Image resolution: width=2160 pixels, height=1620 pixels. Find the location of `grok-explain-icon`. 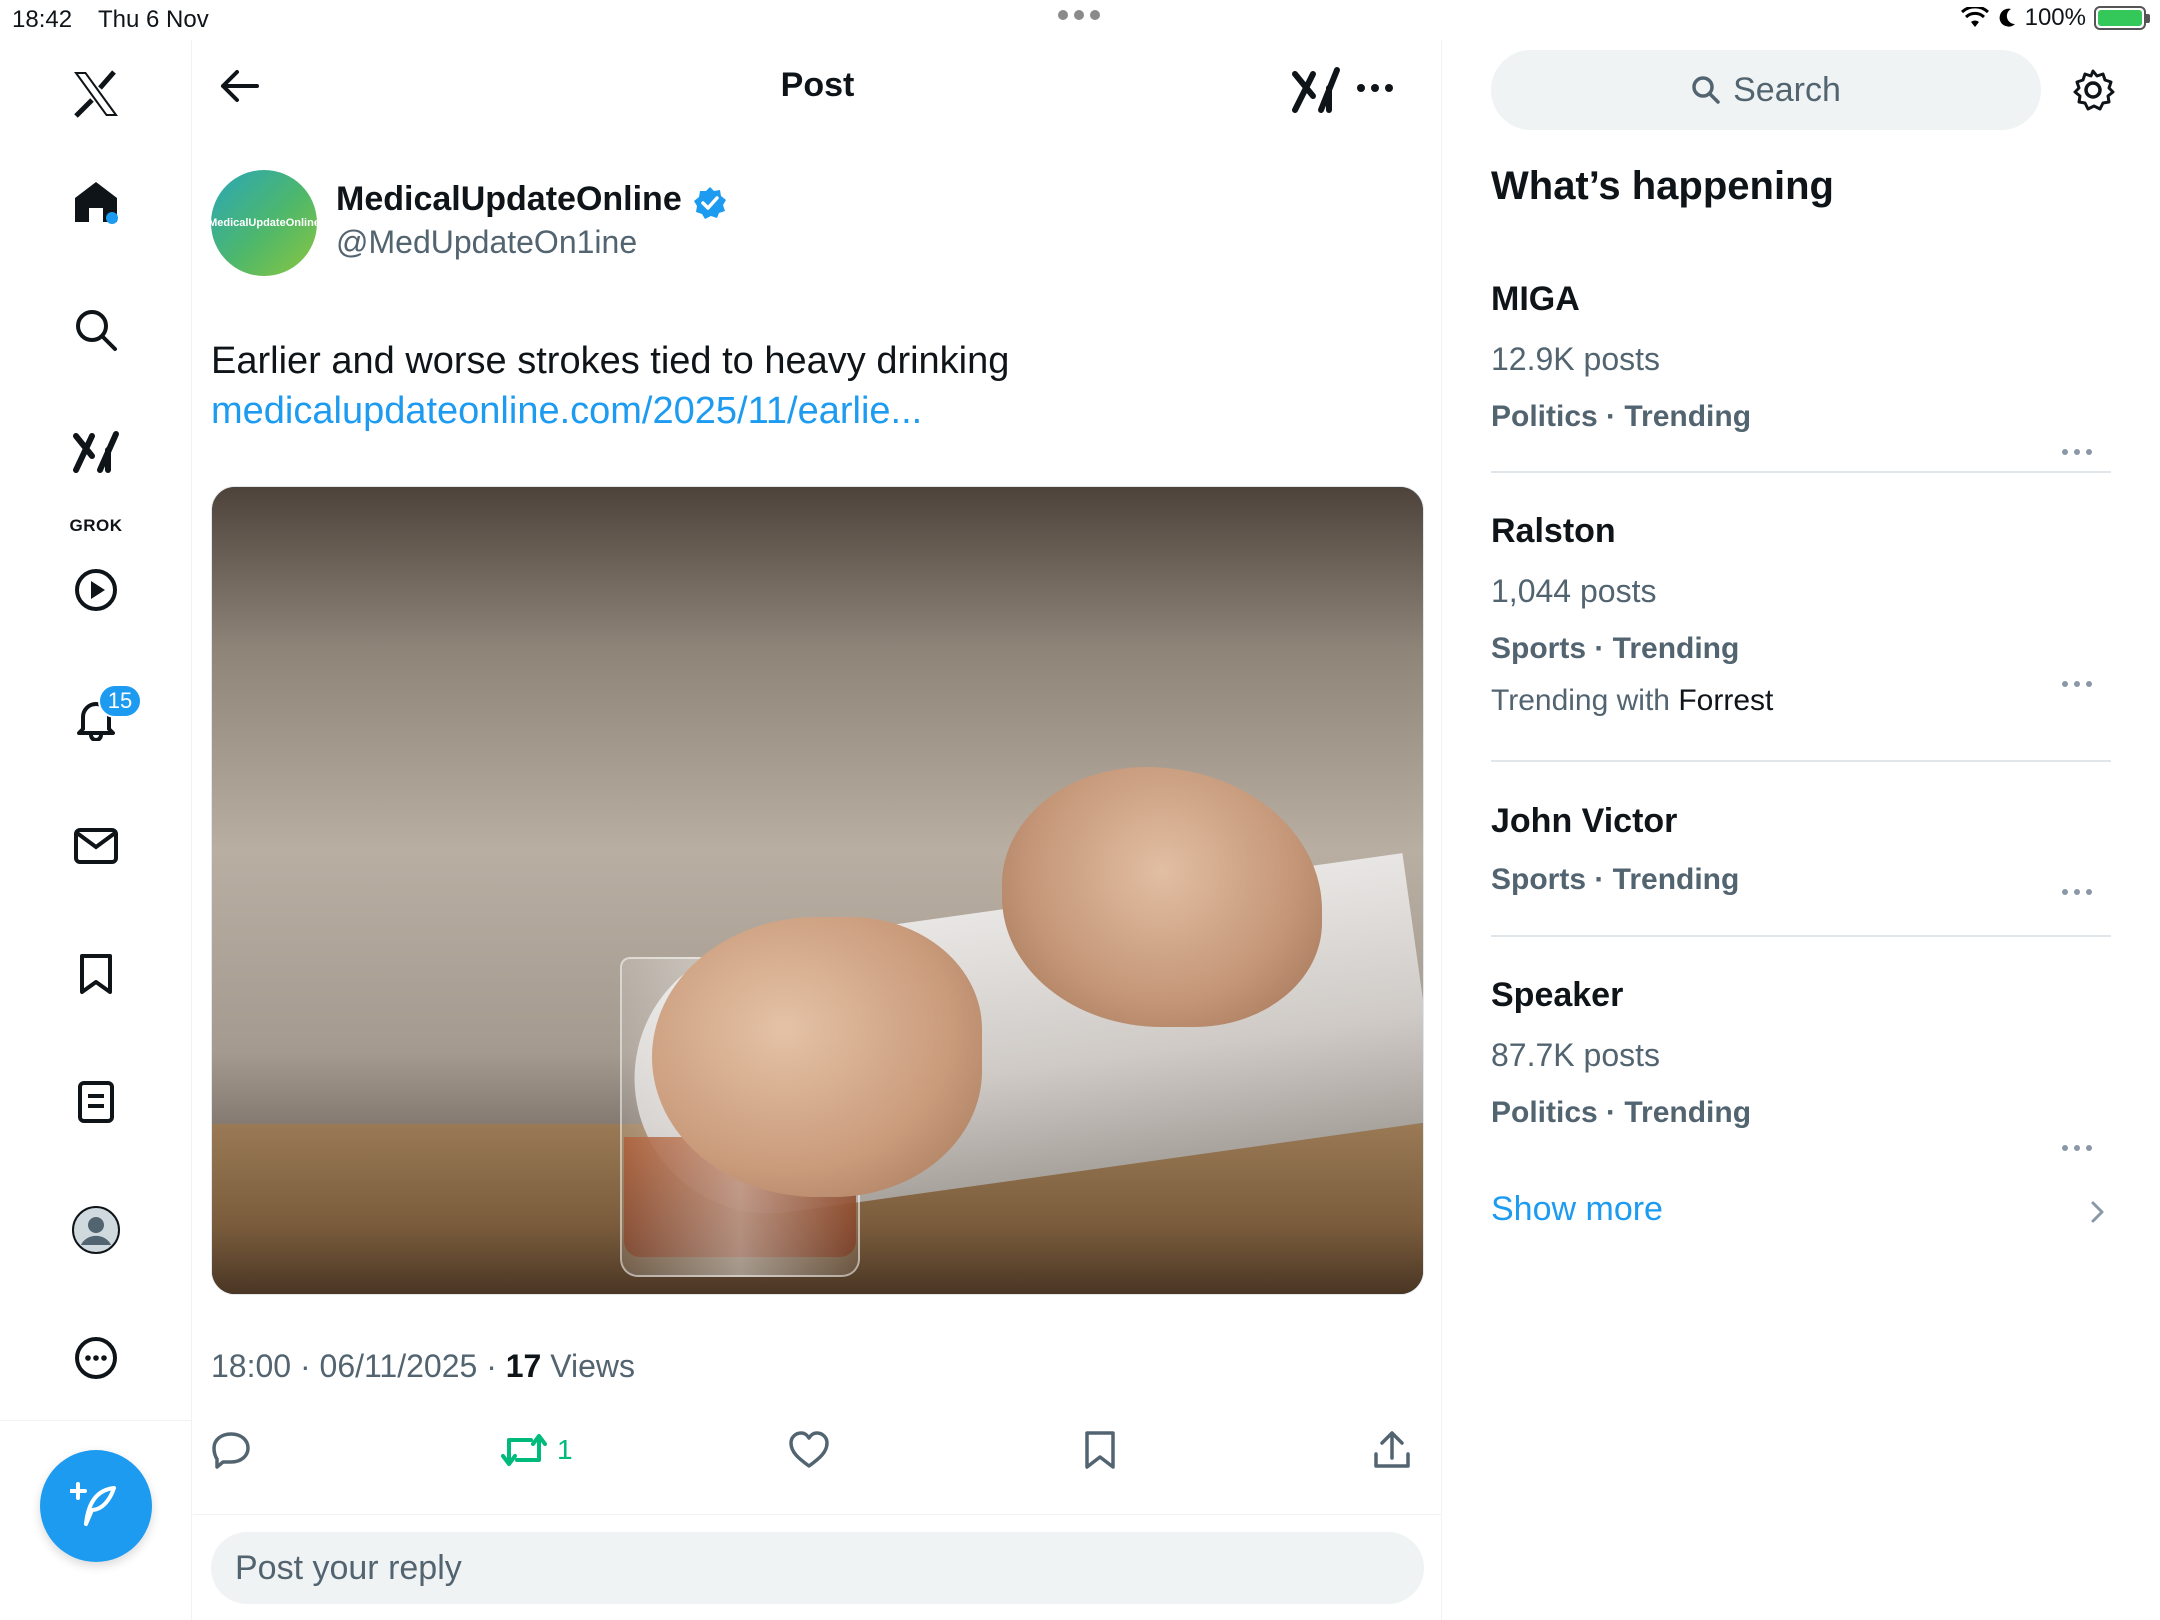

grok-explain-icon is located at coordinates (1315, 90).